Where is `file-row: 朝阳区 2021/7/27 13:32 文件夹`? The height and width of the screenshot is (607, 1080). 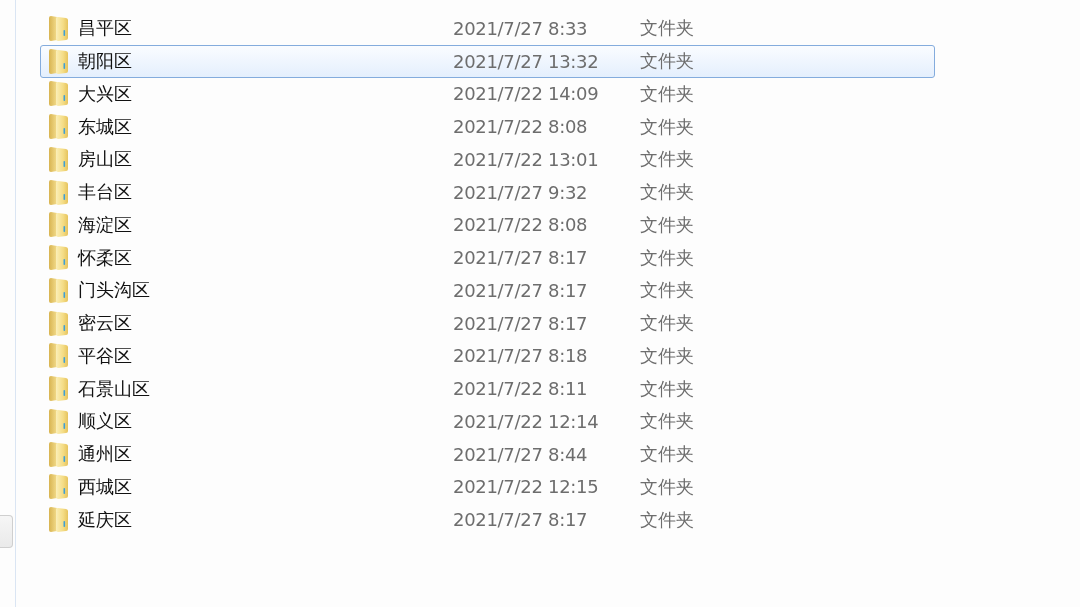 file-row: 朝阳区 2021/7/27 13:32 文件夹 is located at coordinates (487, 61).